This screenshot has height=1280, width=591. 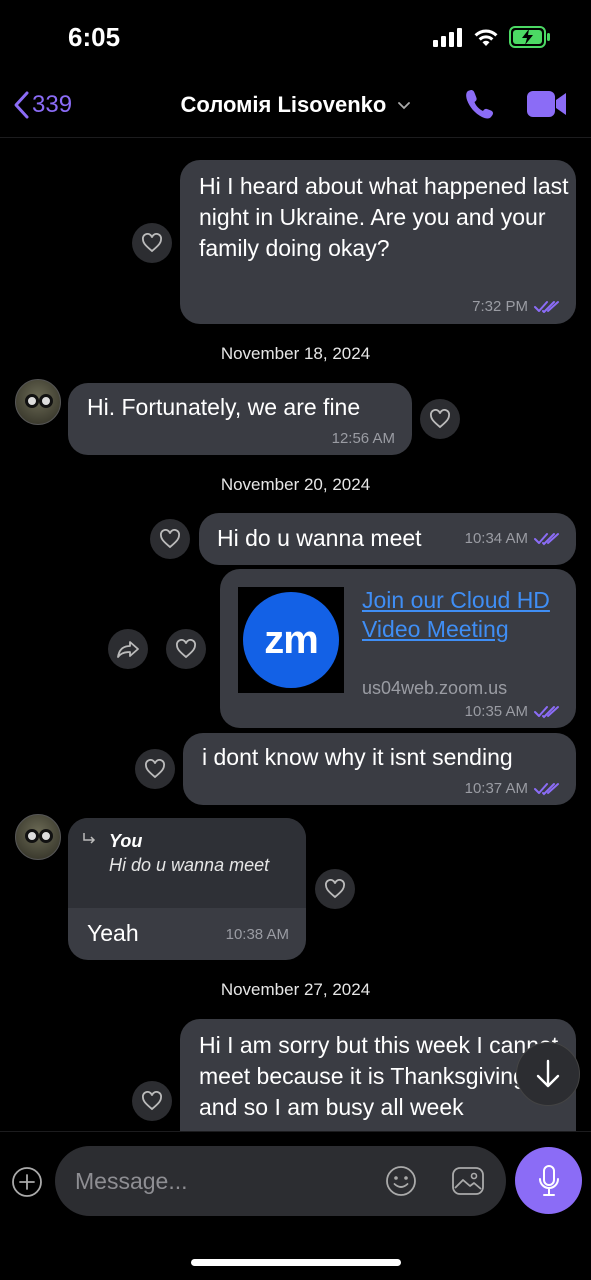 I want to click on video-call-button, so click(x=547, y=106).